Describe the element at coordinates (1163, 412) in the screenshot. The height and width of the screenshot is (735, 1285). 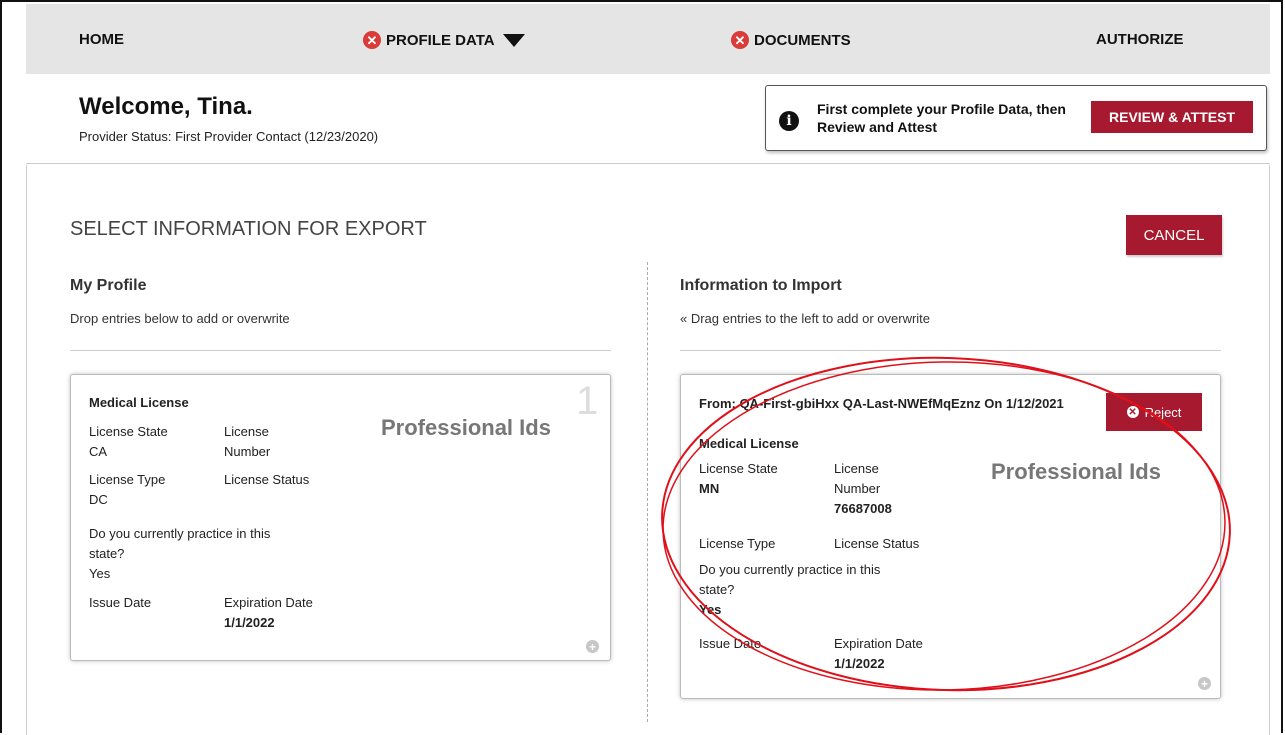
I see `reject-button-label: Reject` at that location.